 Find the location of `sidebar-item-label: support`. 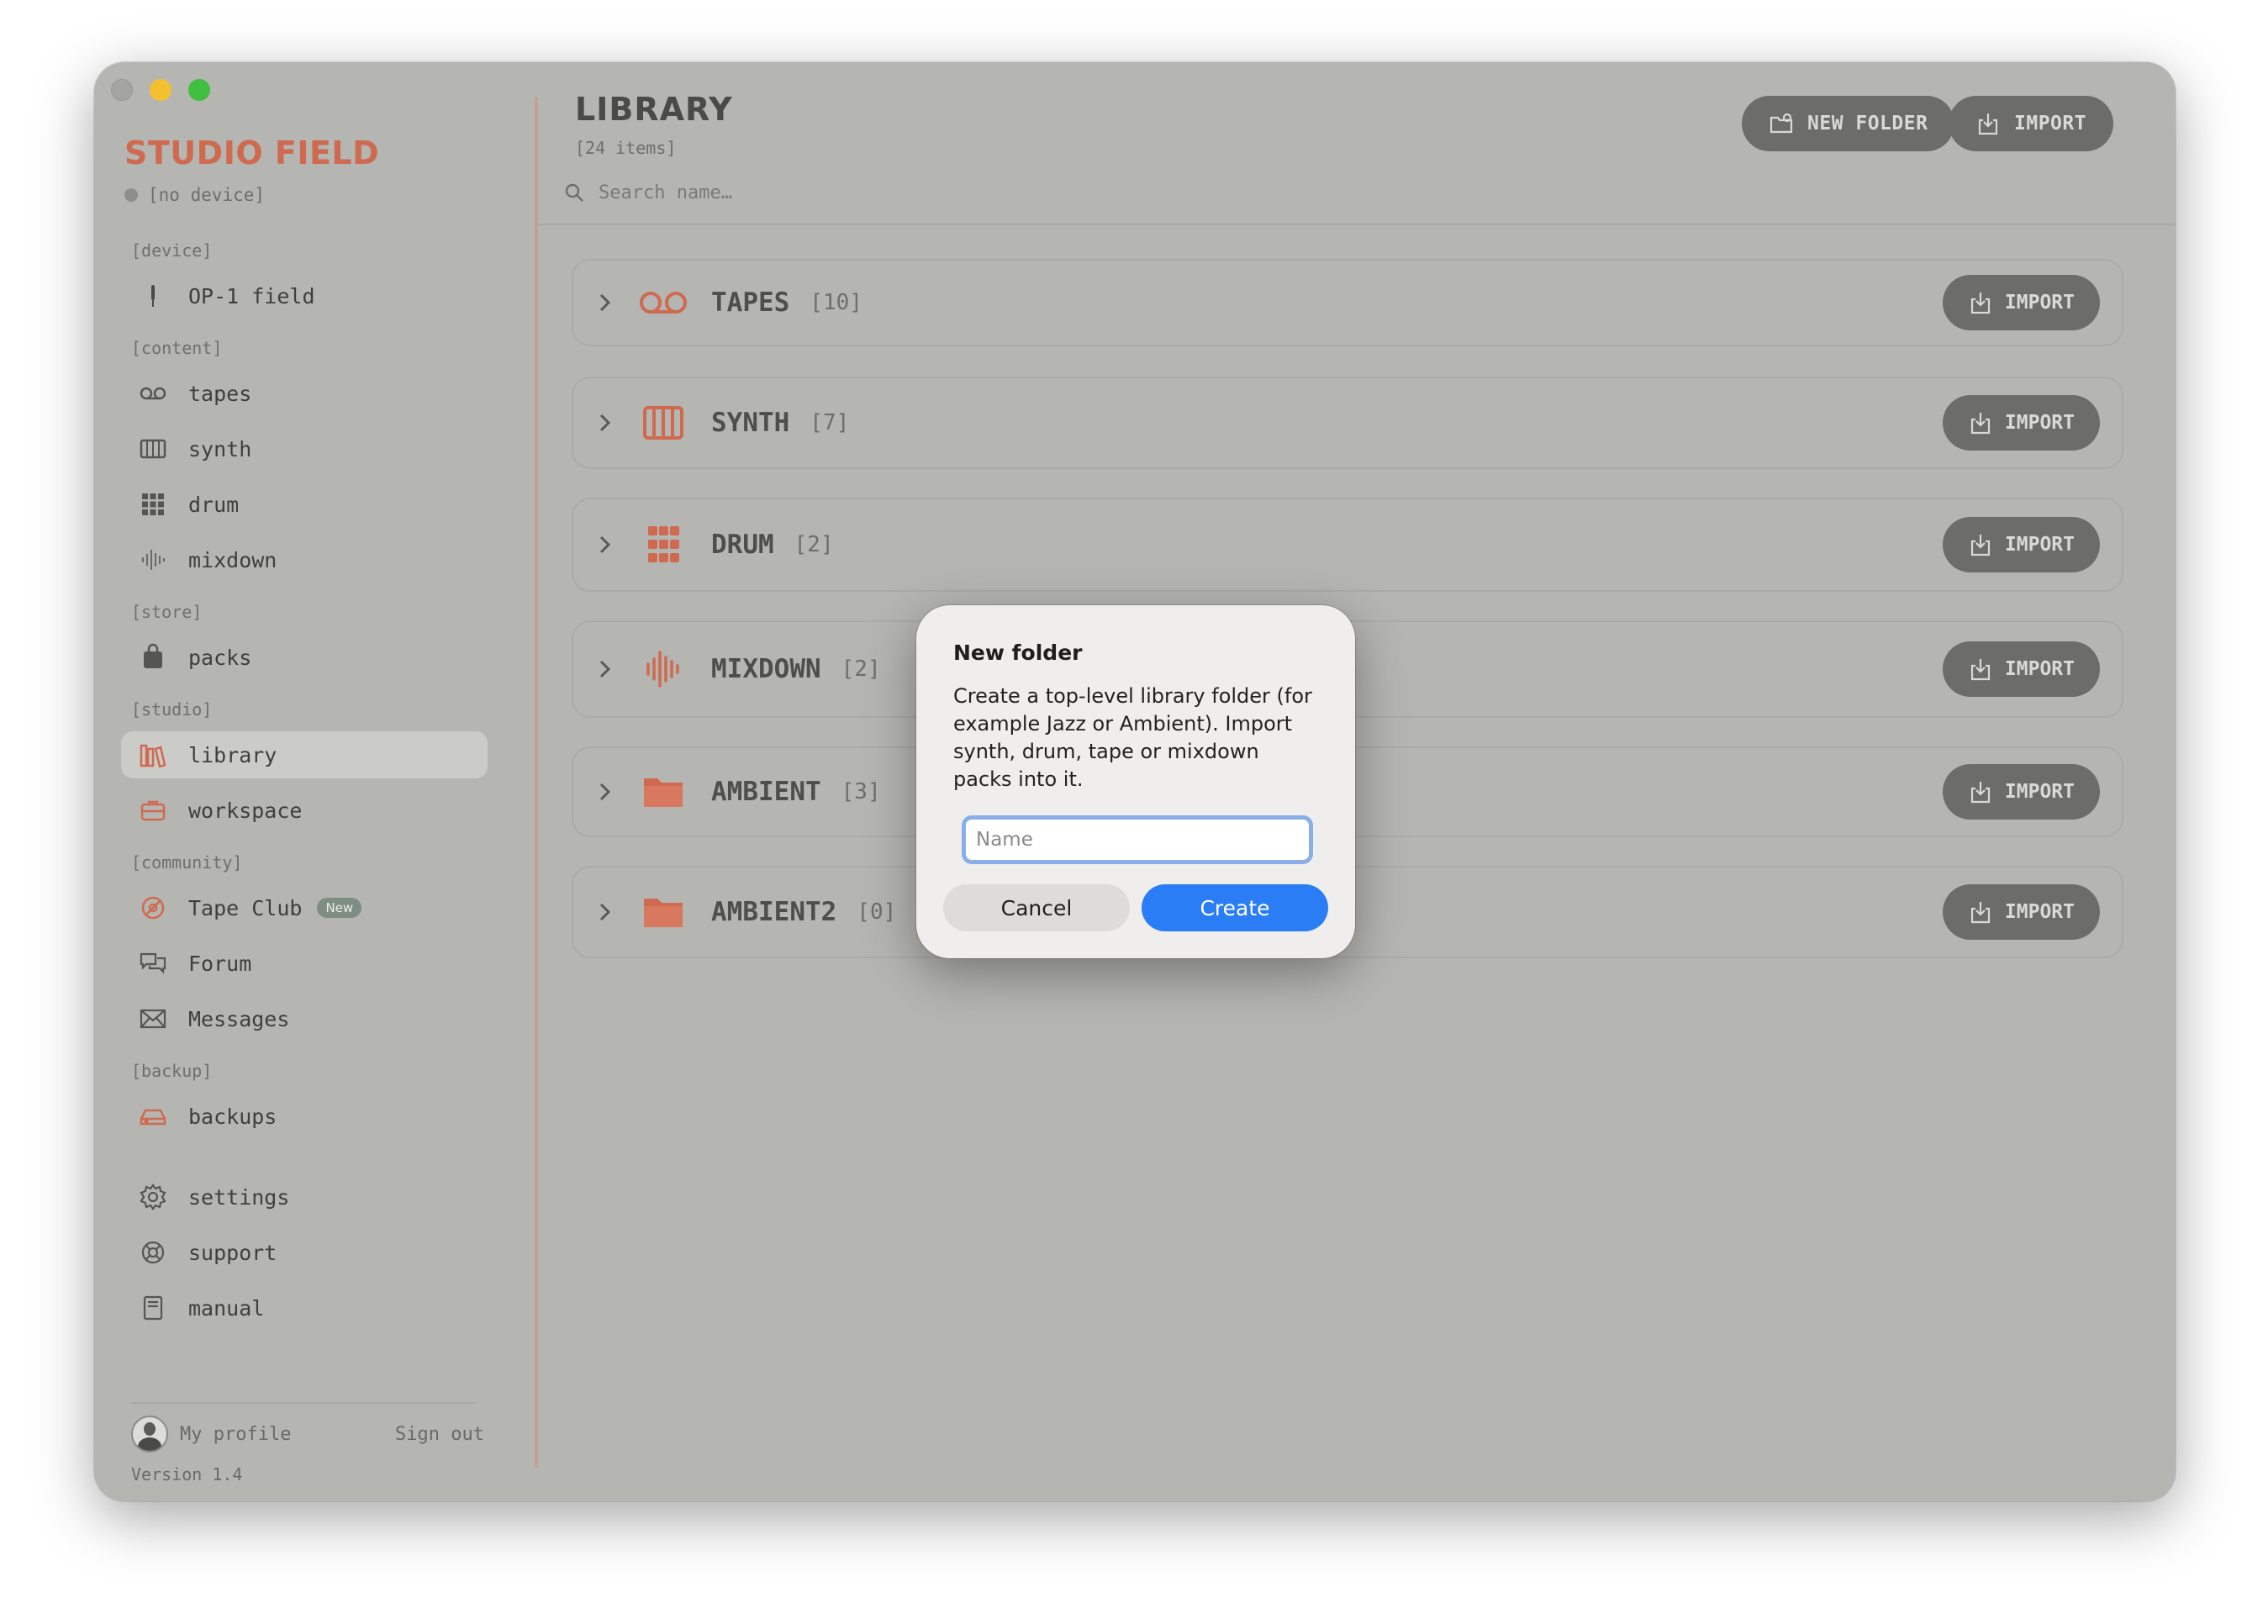

sidebar-item-label: support is located at coordinates (233, 1252).